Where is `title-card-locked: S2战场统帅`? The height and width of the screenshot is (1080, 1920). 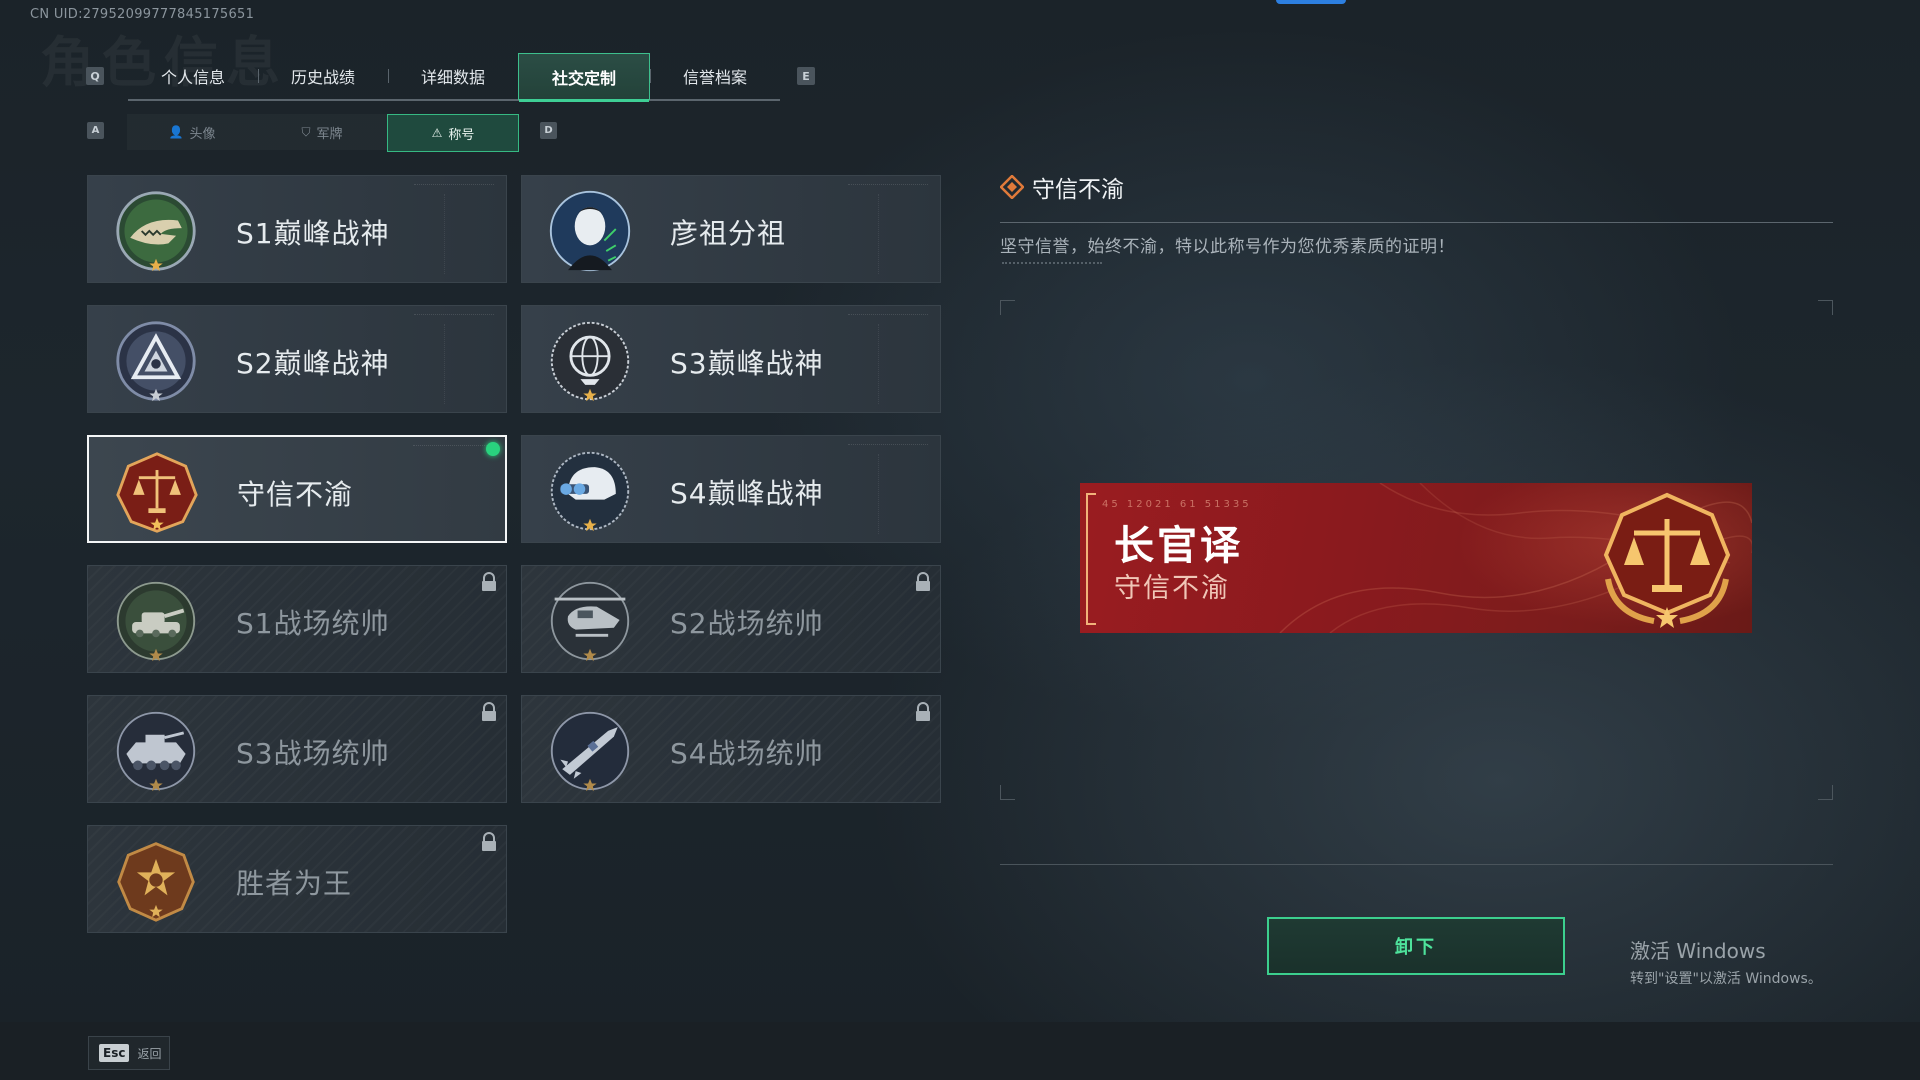
title-card-locked: S2战场统帅 is located at coordinates (731, 619).